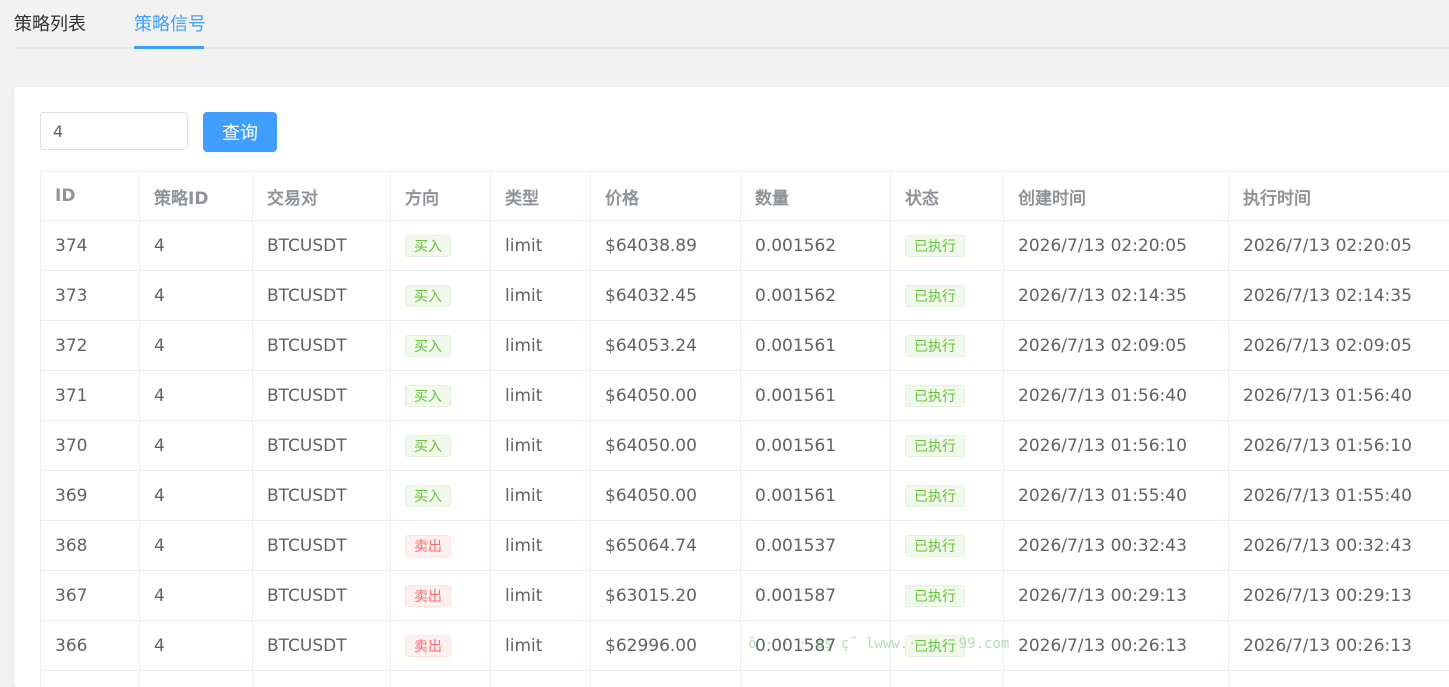  Describe the element at coordinates (90, 346) in the screenshot. I see `cell-id: 372` at that location.